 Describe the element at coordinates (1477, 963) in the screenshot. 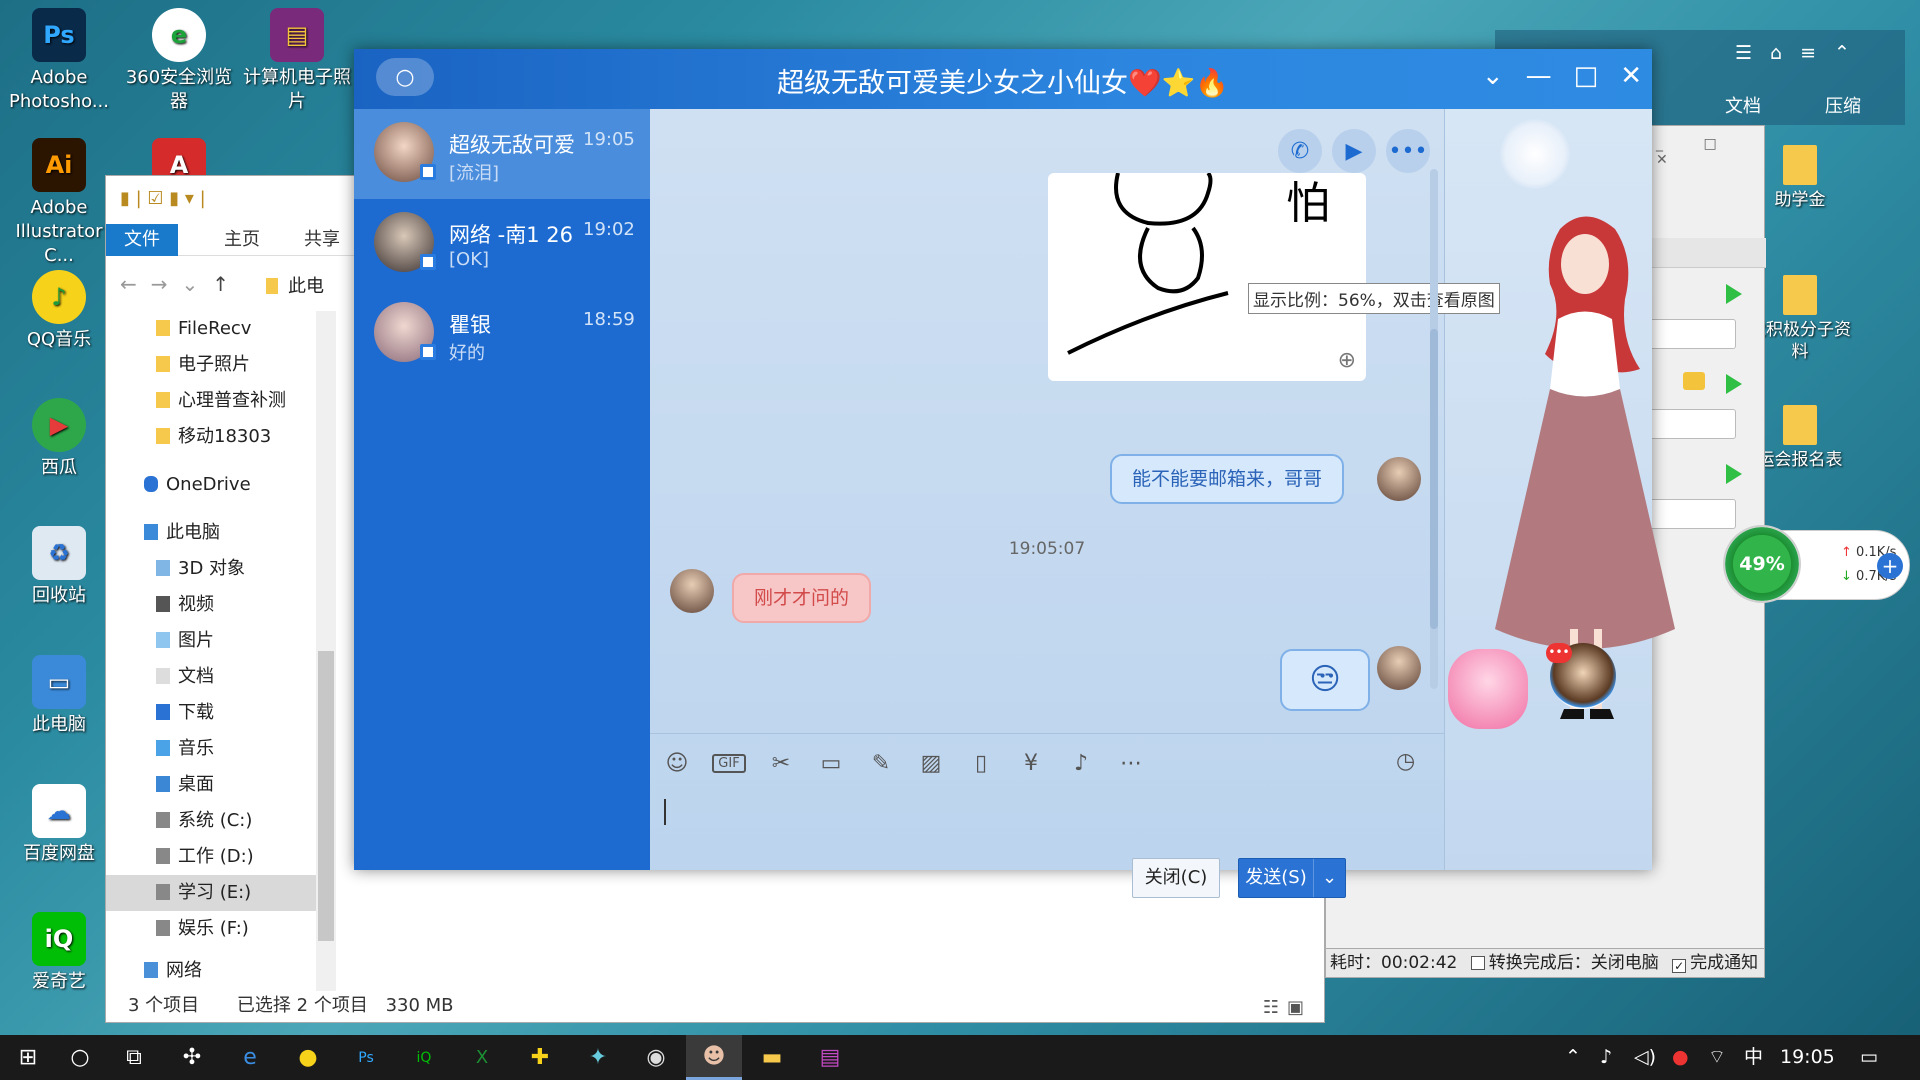

I see `shutdown-checkbox` at that location.